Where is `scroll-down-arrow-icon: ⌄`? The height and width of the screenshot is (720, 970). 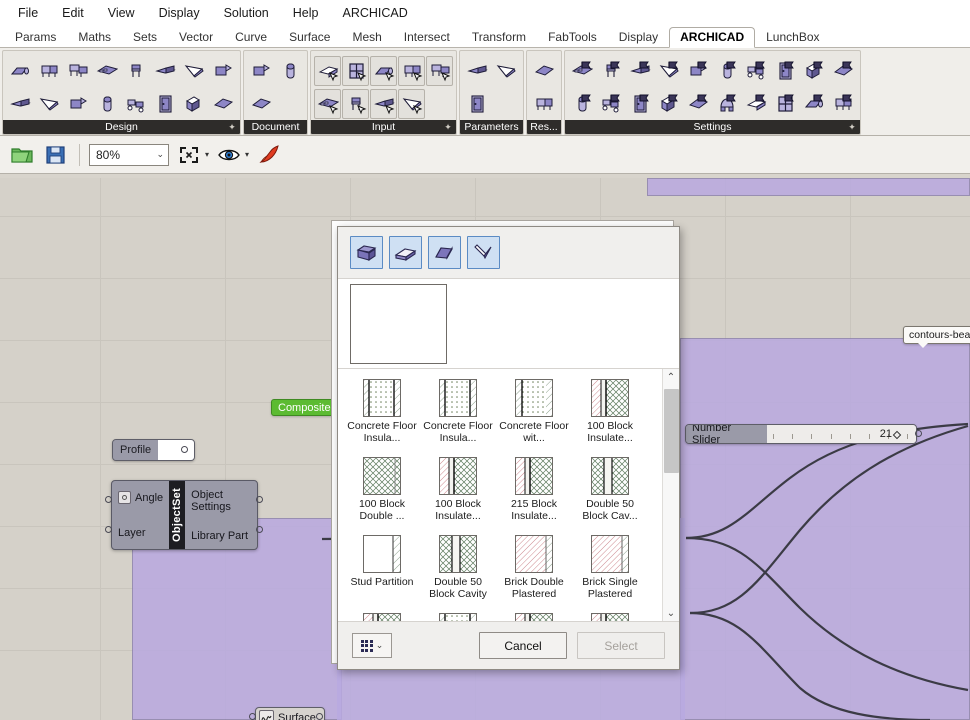 scroll-down-arrow-icon: ⌄ is located at coordinates (671, 613).